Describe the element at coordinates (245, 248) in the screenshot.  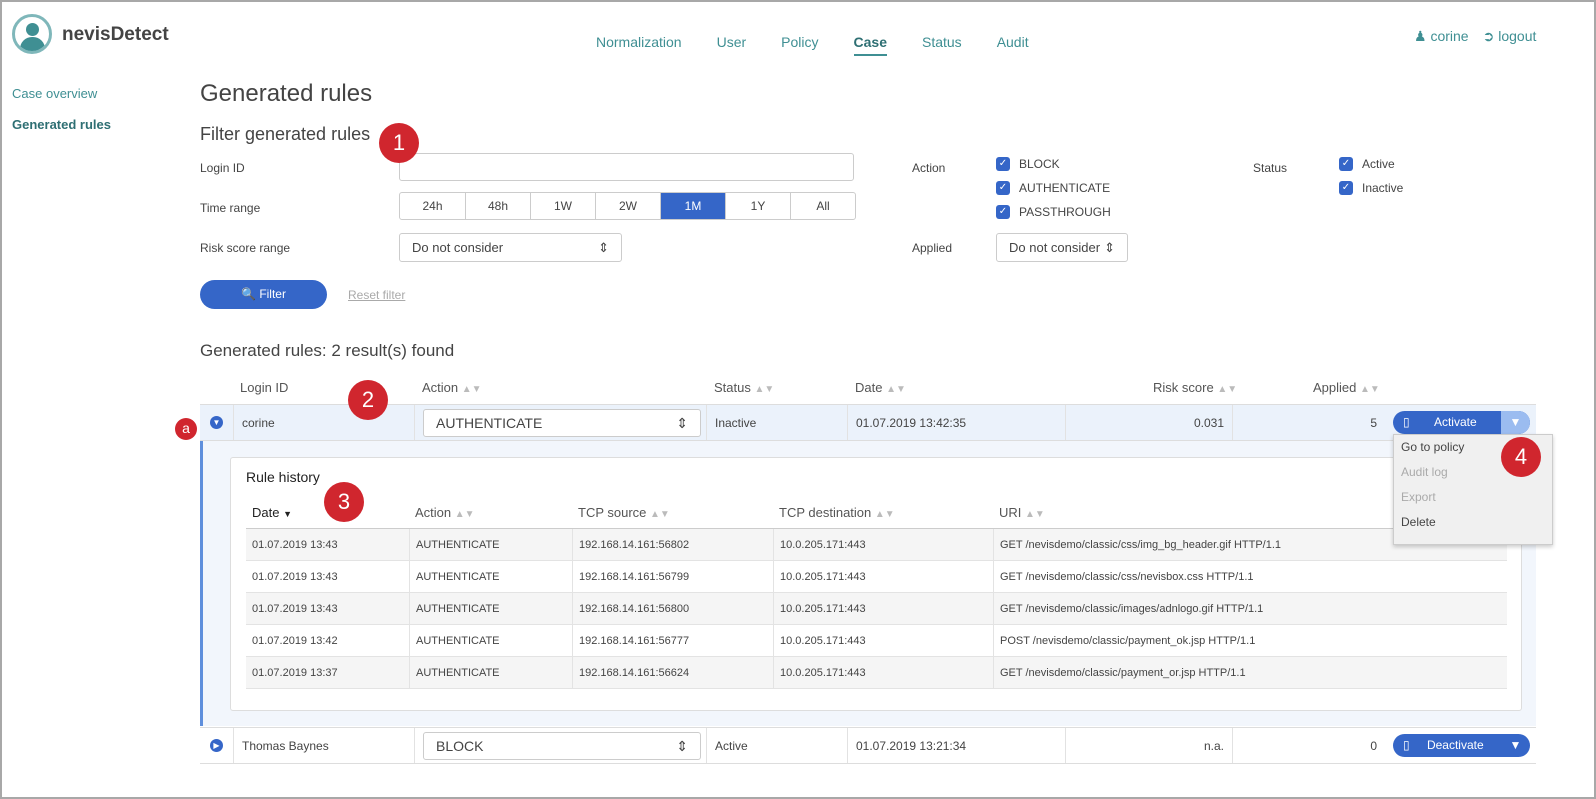
I see `risk-score-label: Risk score range` at that location.